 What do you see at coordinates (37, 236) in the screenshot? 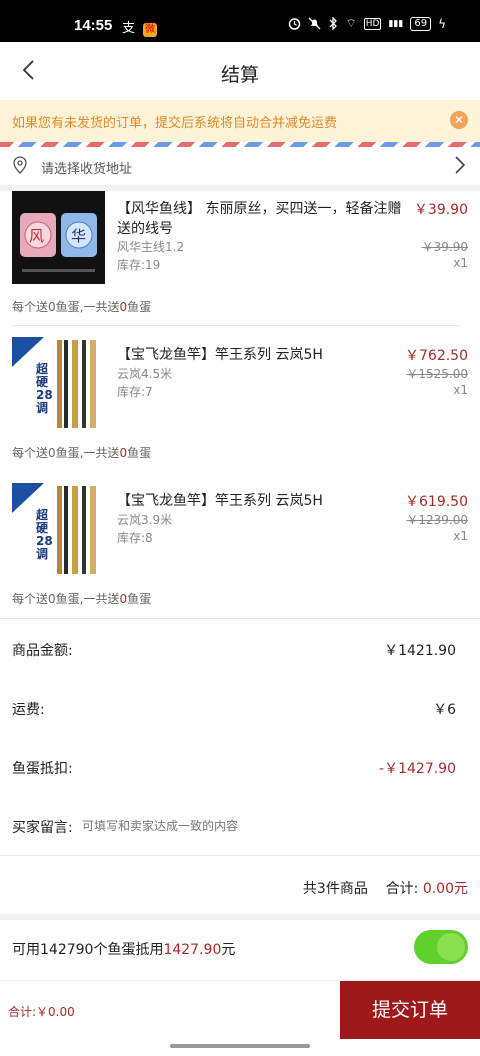
I see `thumb-label: 风` at bounding box center [37, 236].